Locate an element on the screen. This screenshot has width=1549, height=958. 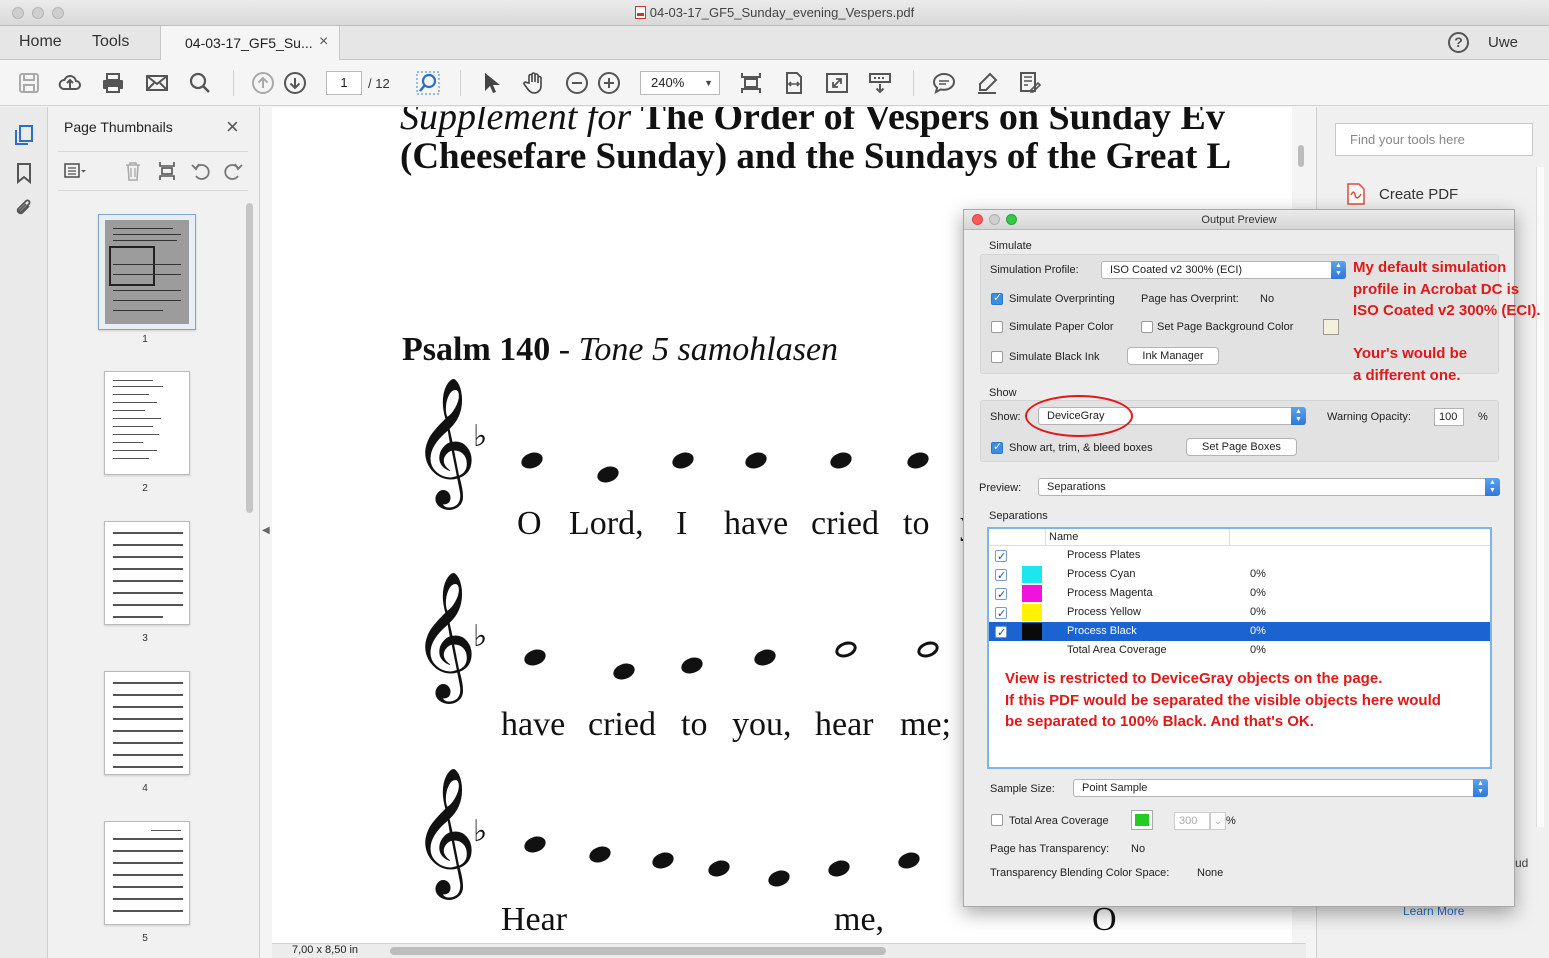
next-page-icon is located at coordinates (295, 83).